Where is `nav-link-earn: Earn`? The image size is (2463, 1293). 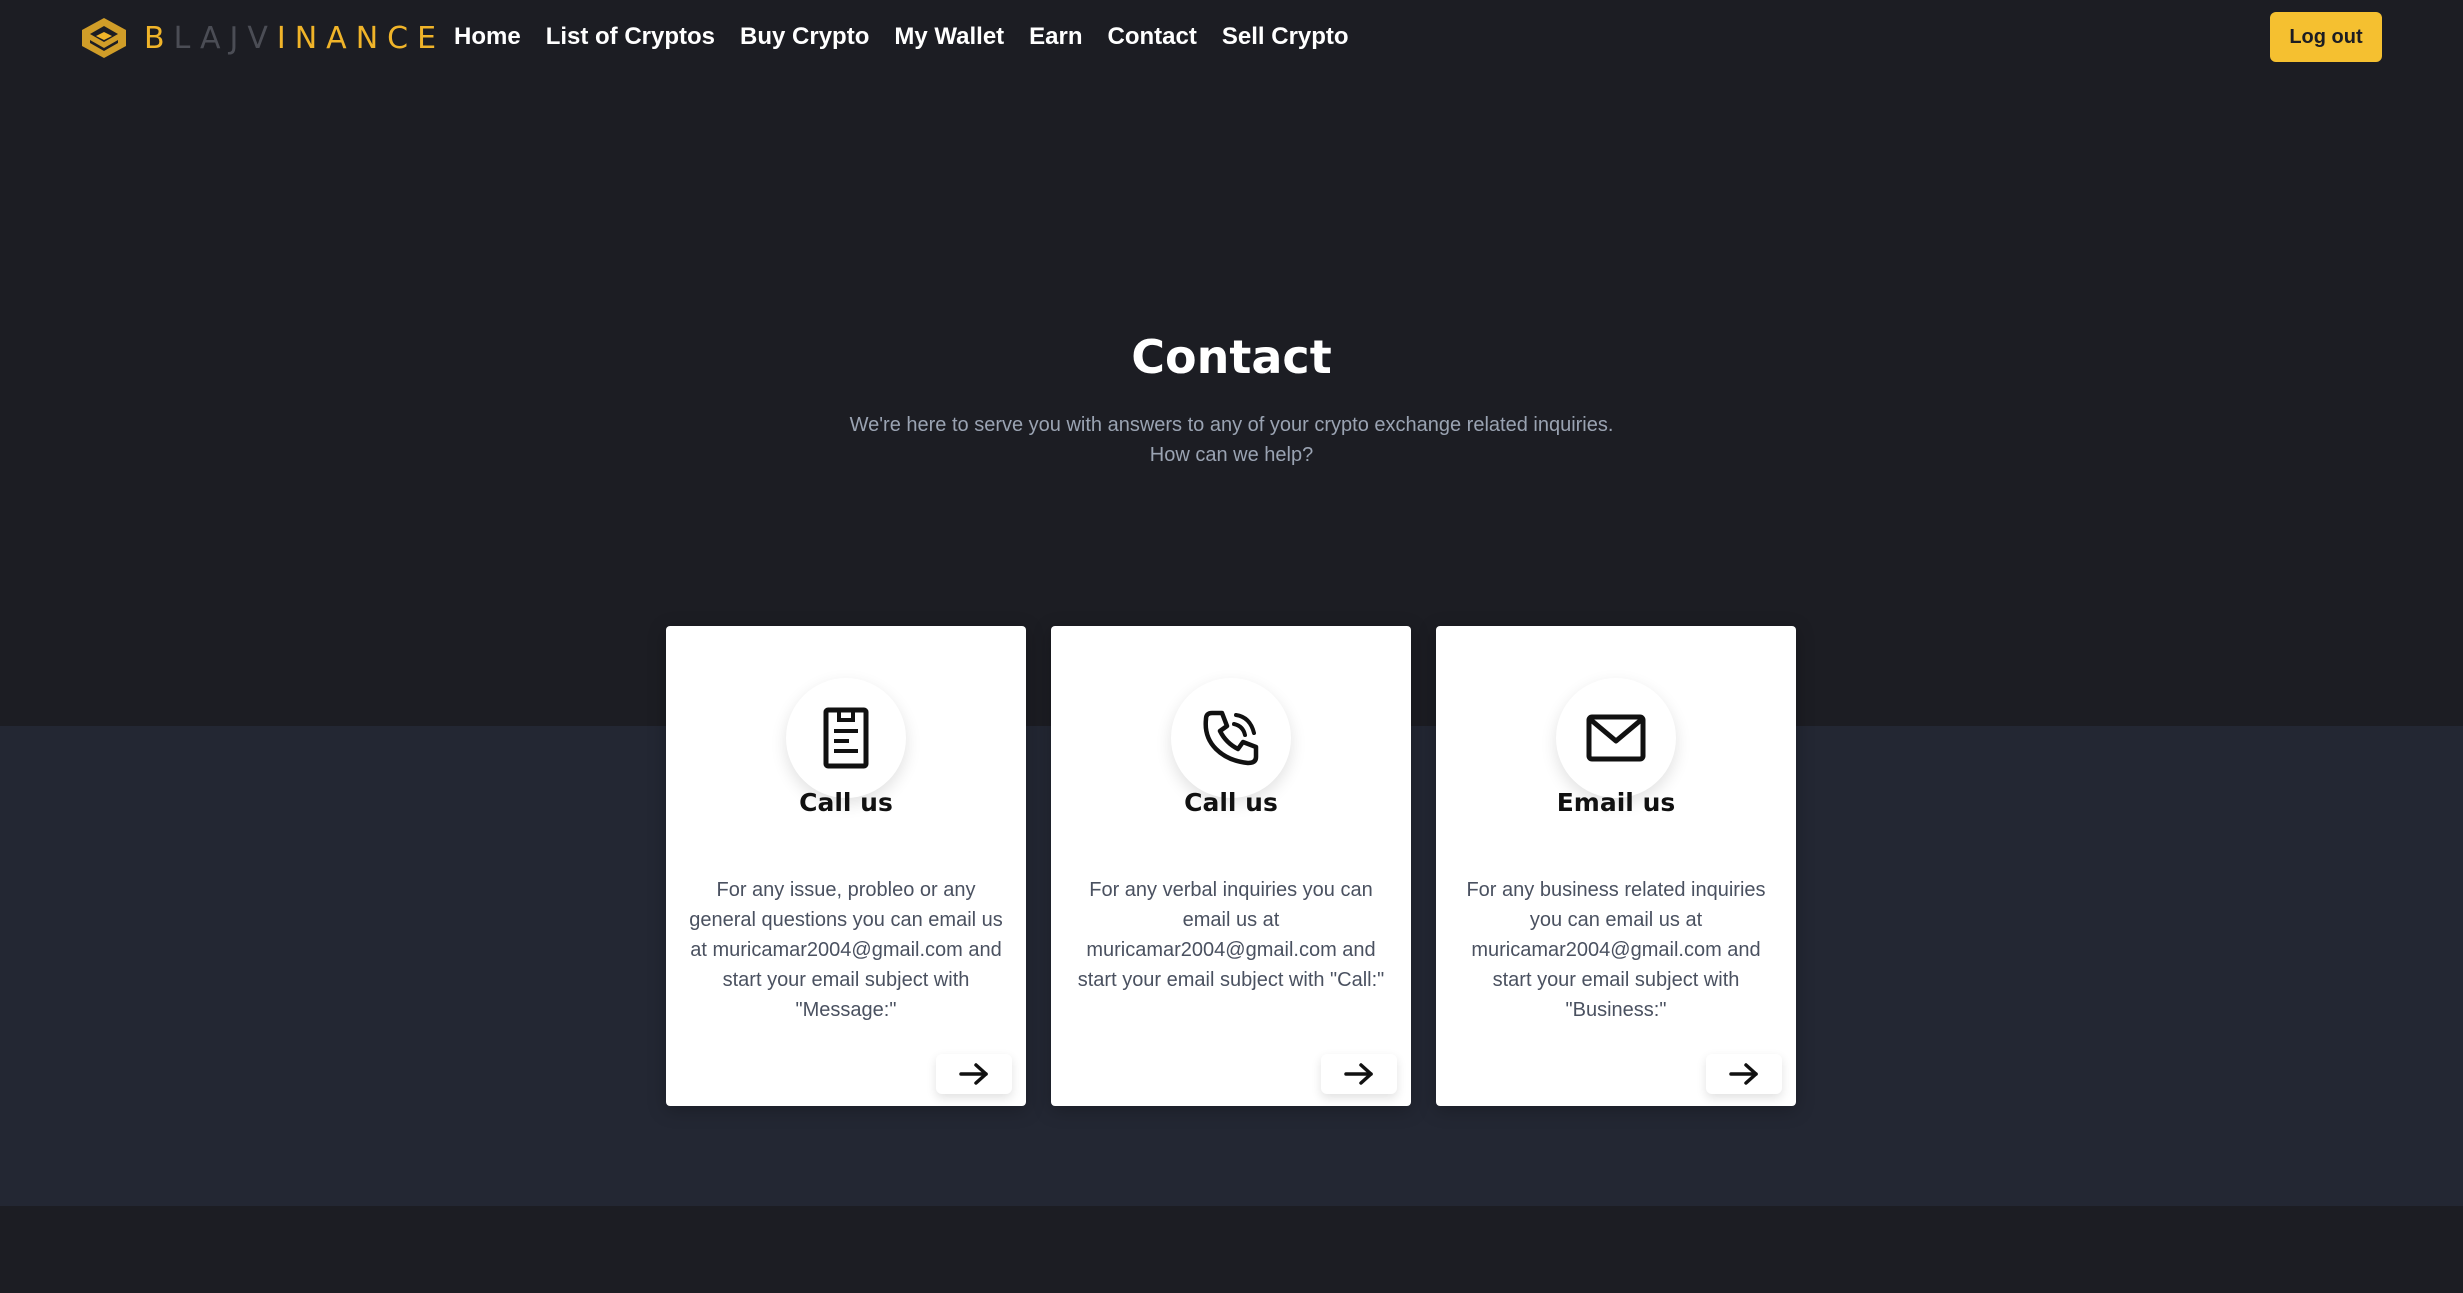 nav-link-earn: Earn is located at coordinates (1055, 37).